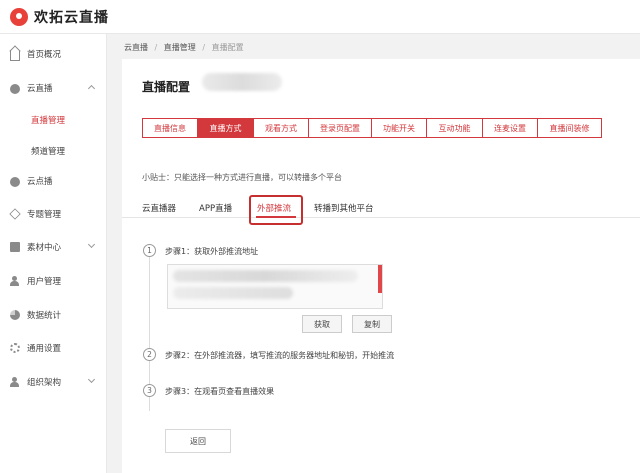 The image size is (640, 473). I want to click on tab-login-page: 登录页配置, so click(340, 128).